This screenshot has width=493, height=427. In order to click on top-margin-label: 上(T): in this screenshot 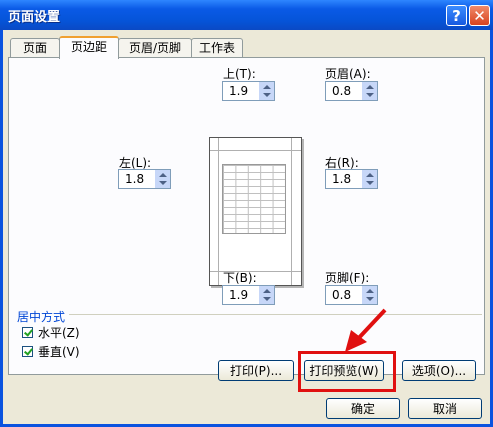, I will do `click(239, 74)`.